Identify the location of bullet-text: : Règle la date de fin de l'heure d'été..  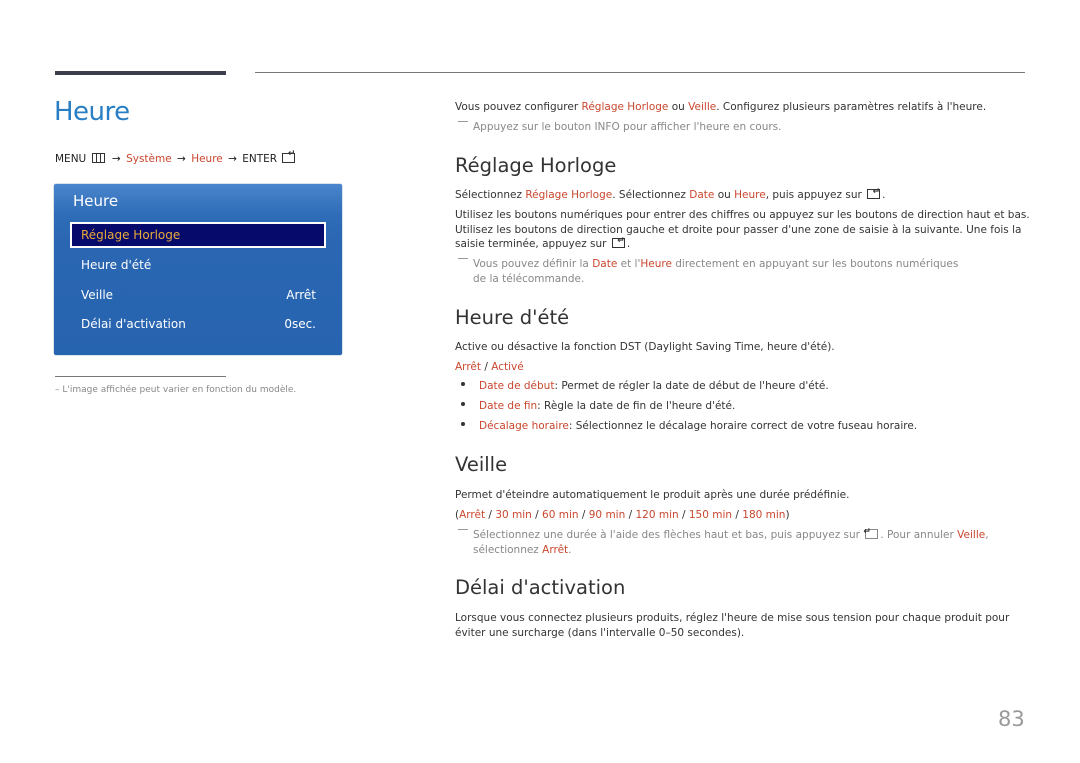
(636, 406).